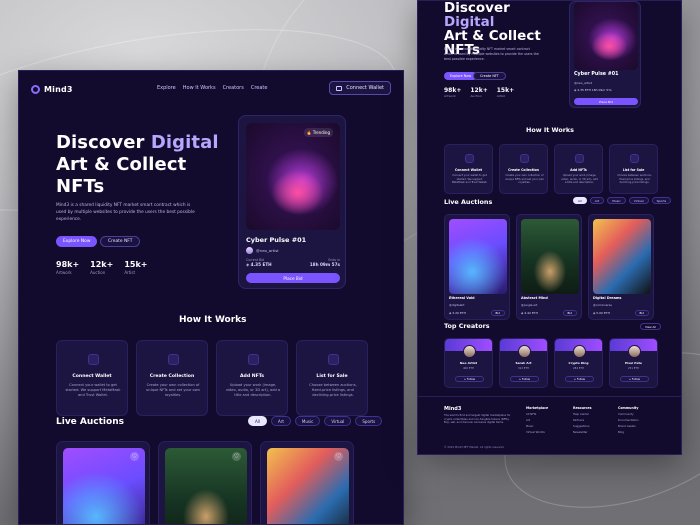  What do you see at coordinates (537, 426) in the screenshot?
I see `footer-link: Music` at bounding box center [537, 426].